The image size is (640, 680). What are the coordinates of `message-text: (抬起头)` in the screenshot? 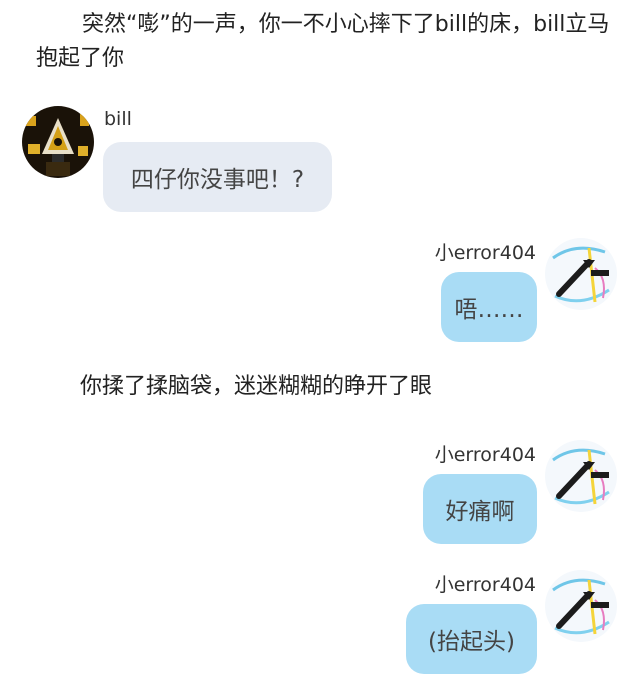 It's located at (471, 642).